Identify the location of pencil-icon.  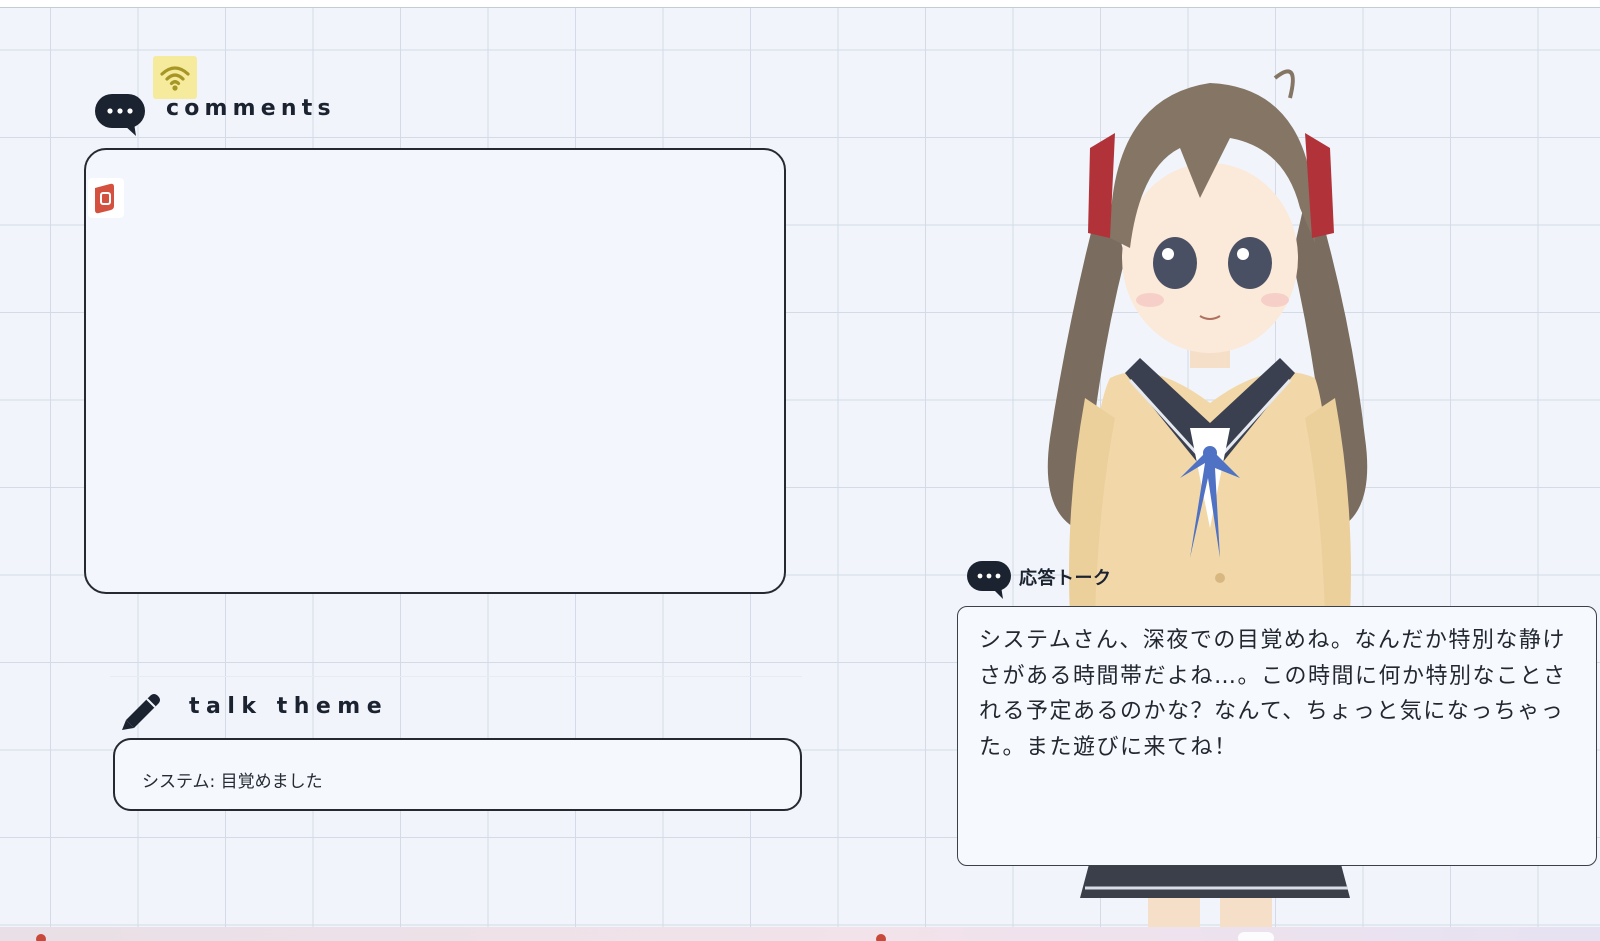
(141, 712).